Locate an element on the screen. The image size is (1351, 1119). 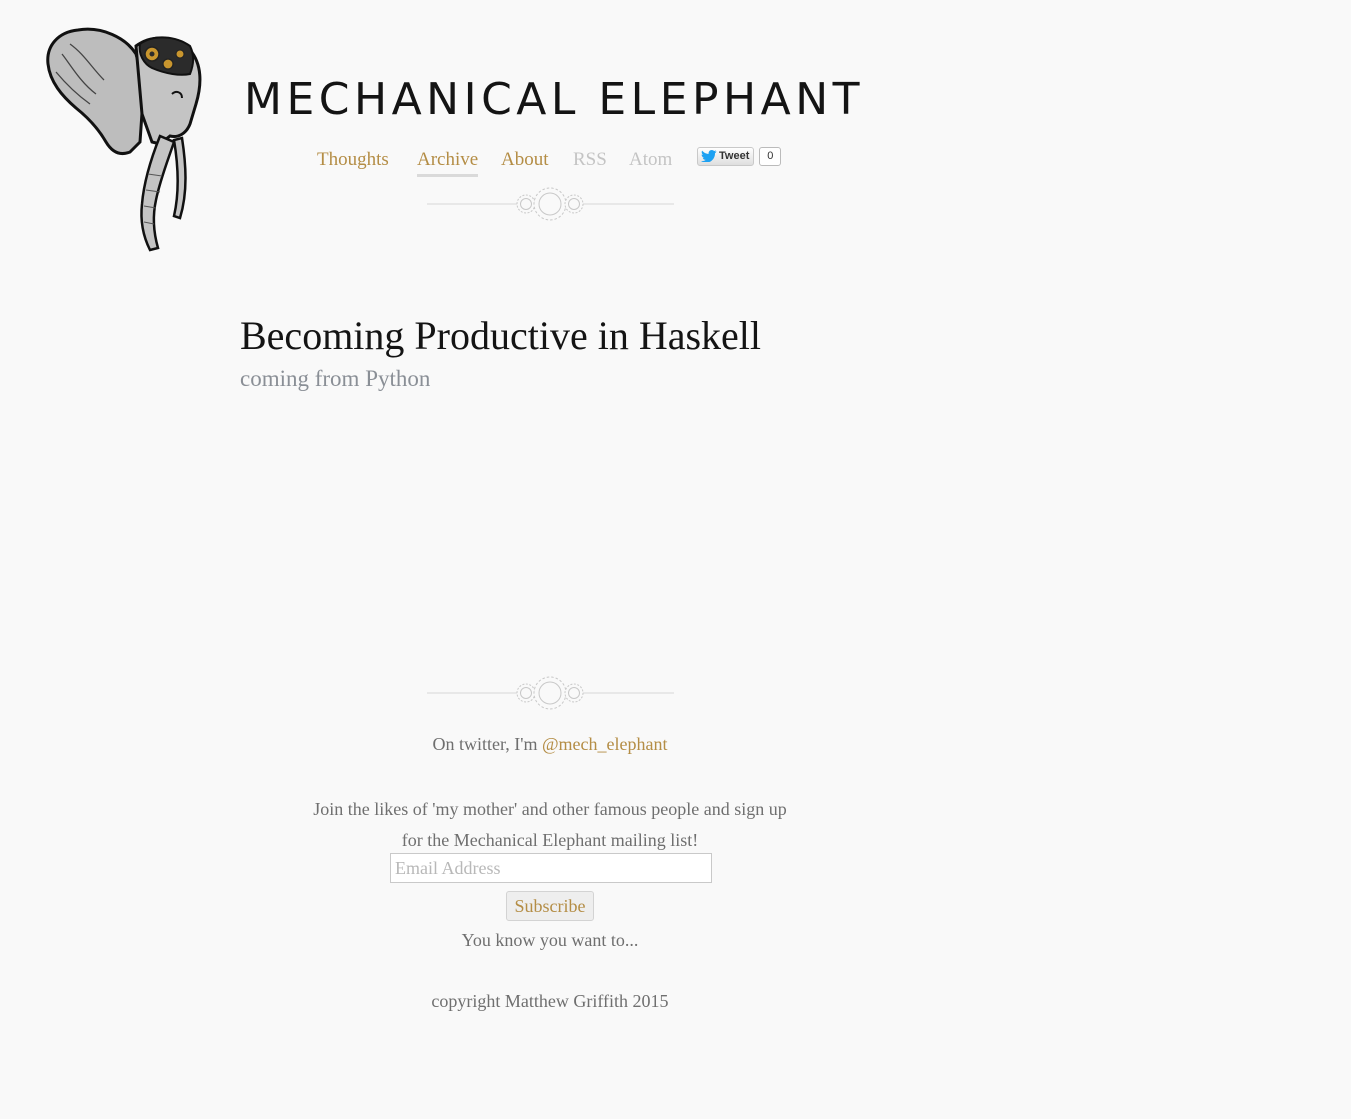
elephant-logo is located at coordinates (124, 139).